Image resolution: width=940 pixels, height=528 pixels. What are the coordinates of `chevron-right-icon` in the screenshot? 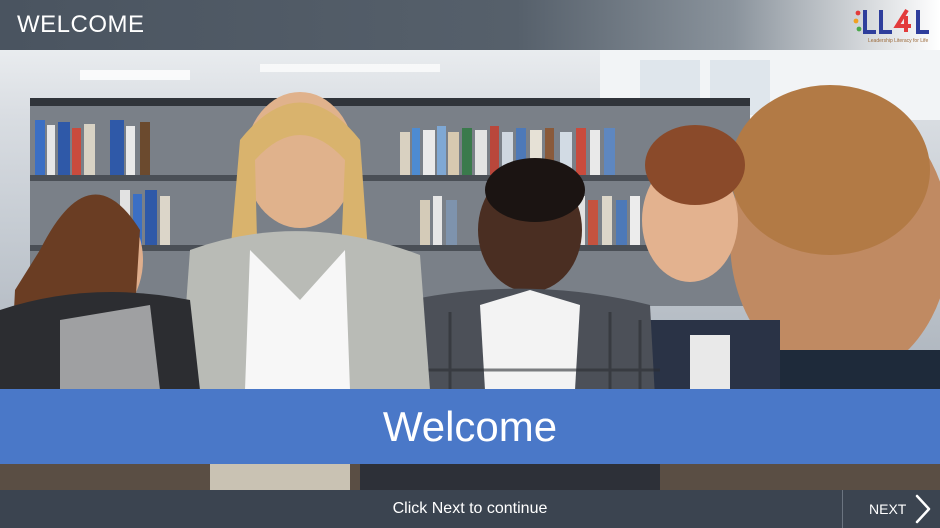 It's located at (923, 509).